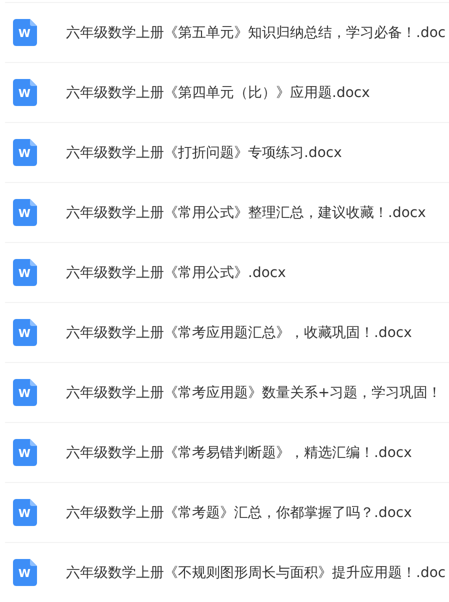 This screenshot has width=449, height=602. Describe the element at coordinates (239, 453) in the screenshot. I see `file-name: 六年级数学上册《常考易错判断题》，精选汇编！.docx` at that location.